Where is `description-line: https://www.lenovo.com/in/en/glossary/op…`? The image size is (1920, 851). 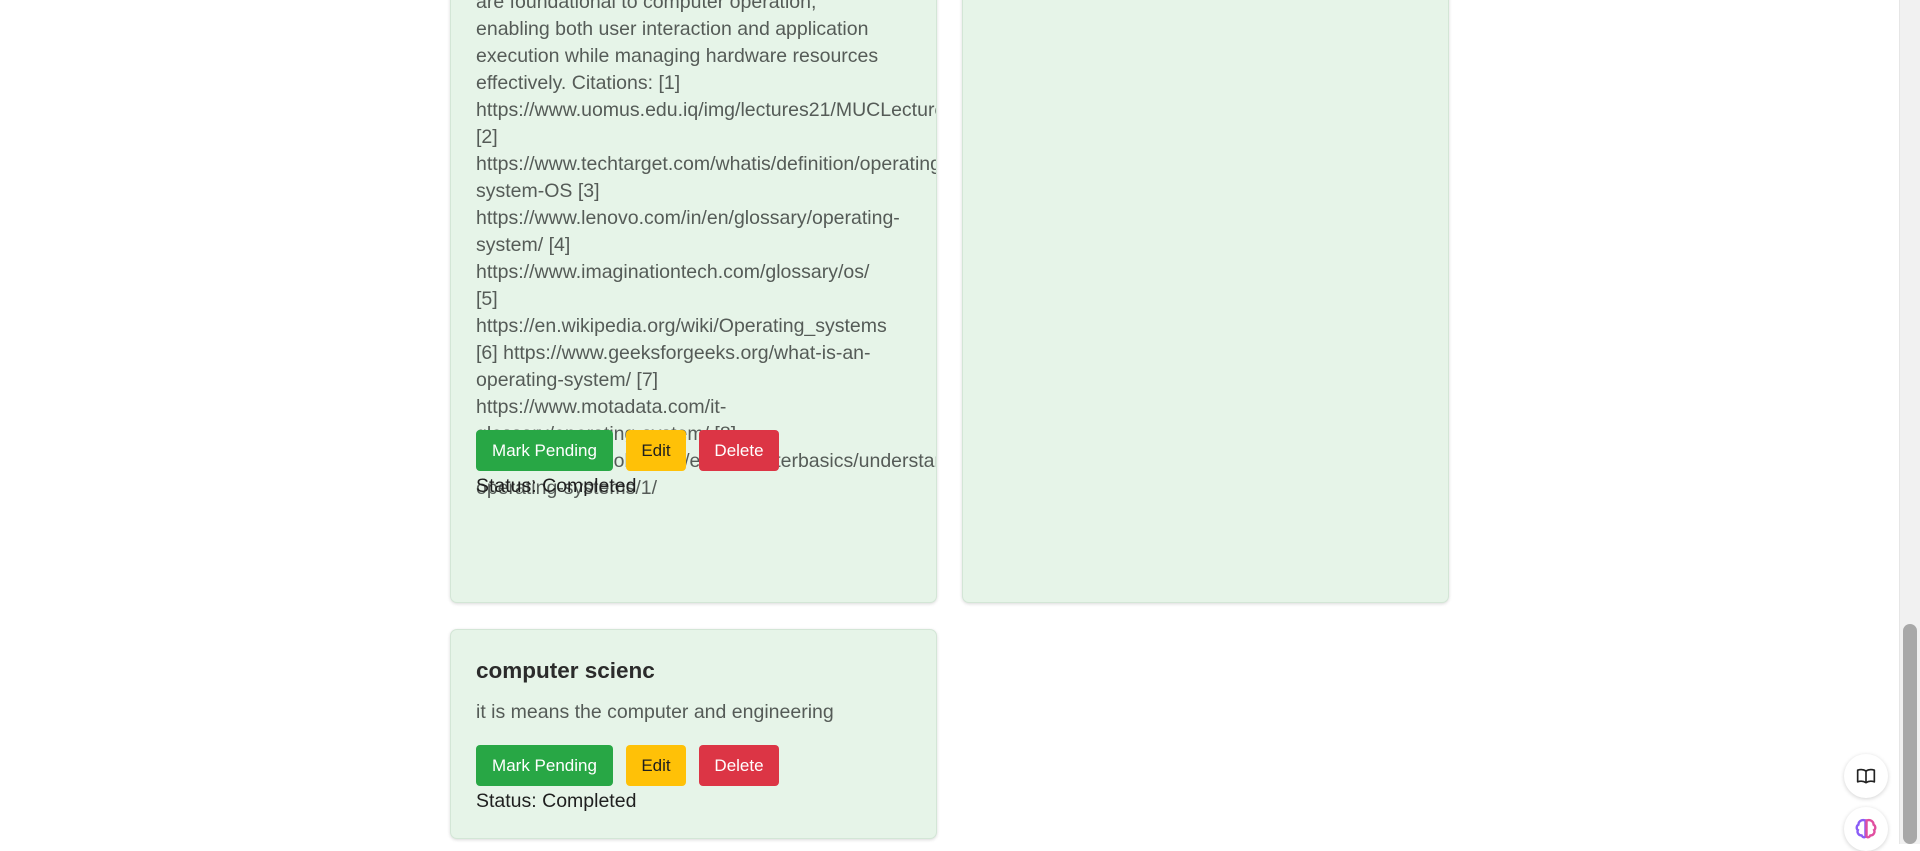
description-line: https://www.lenovo.com/in/en/glossary/op… is located at coordinates (688, 218).